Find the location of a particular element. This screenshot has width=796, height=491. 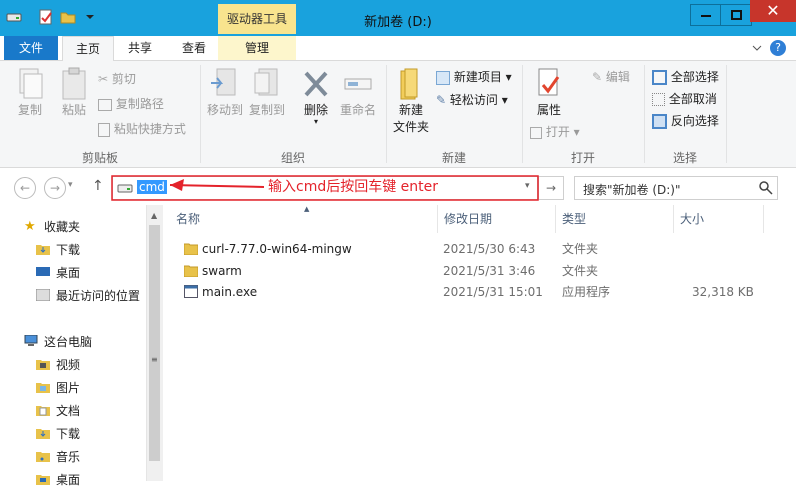

nav-desktop: 桌面 is located at coordinates (73, 273).